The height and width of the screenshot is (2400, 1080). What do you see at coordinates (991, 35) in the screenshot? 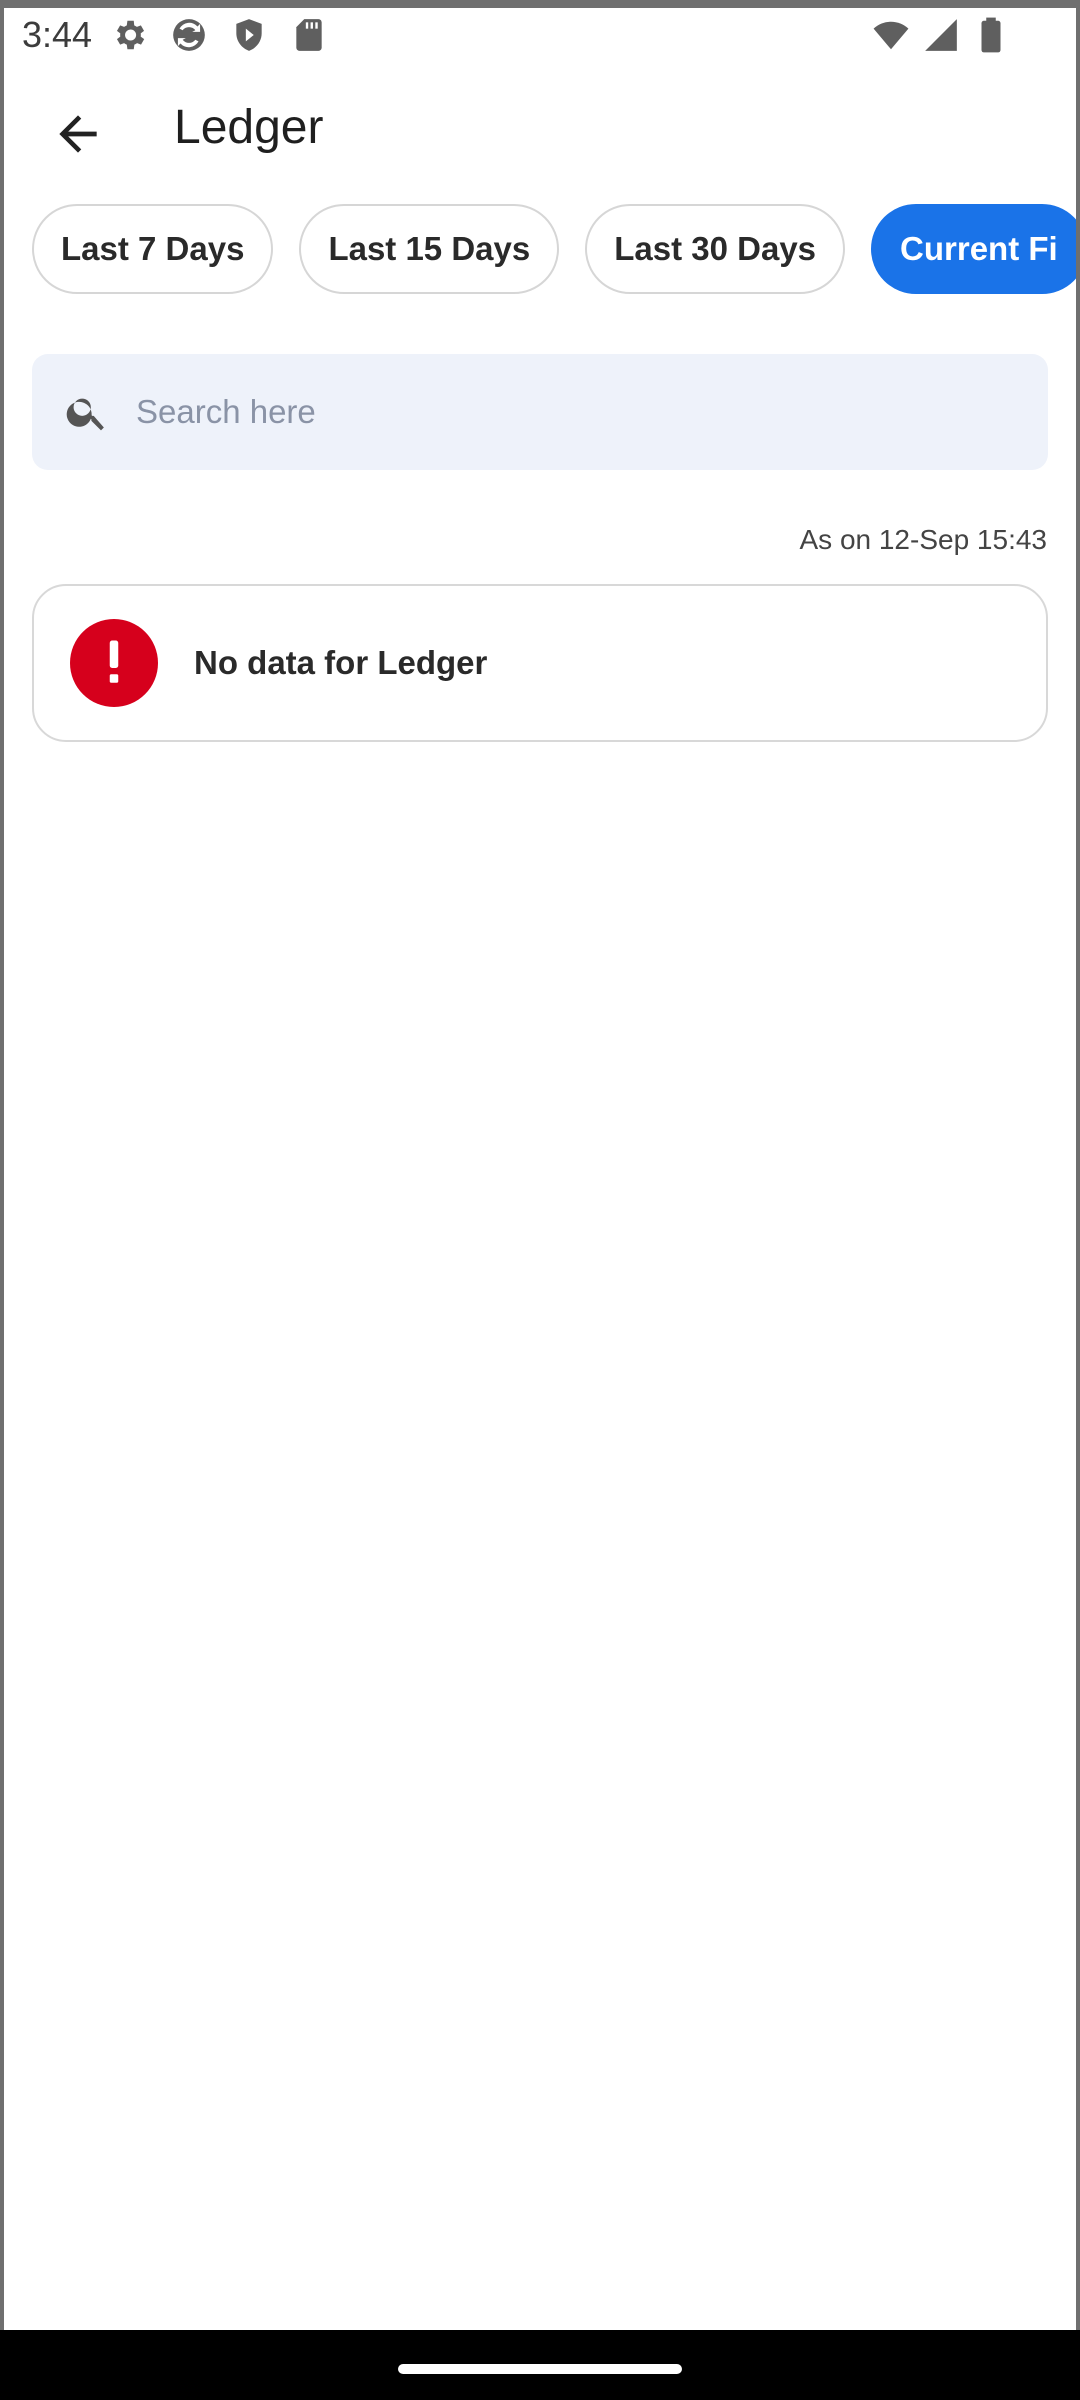
I see `battery-icon` at bounding box center [991, 35].